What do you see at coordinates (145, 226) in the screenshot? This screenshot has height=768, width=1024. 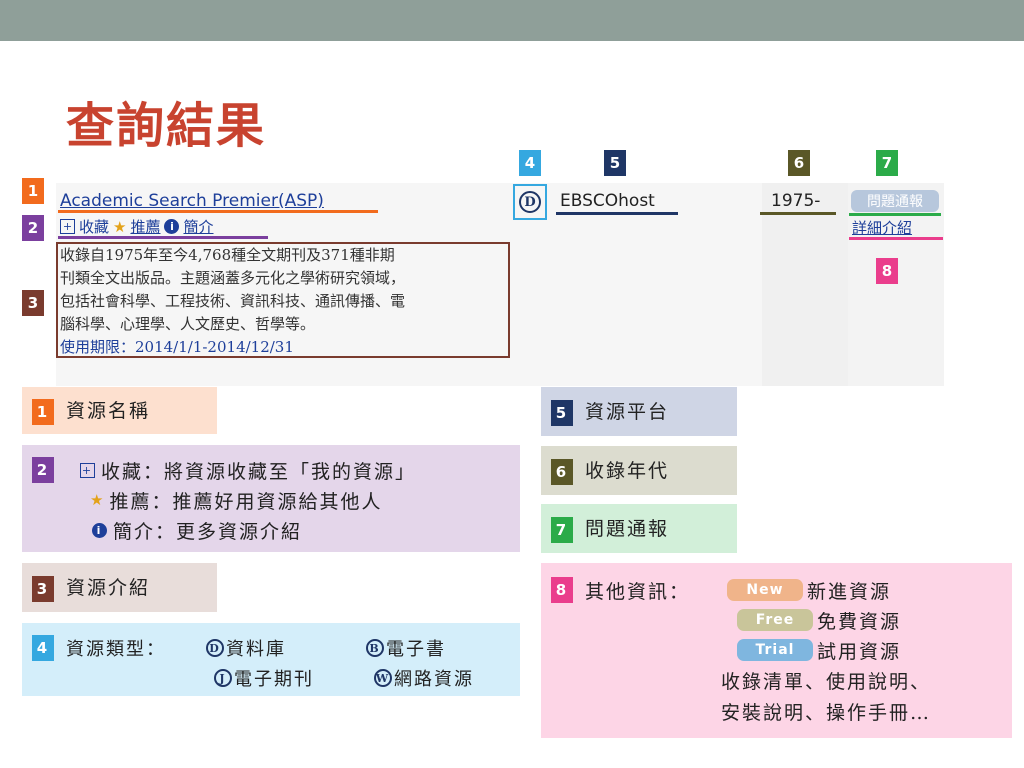 I see `recommend-link: 推薦` at bounding box center [145, 226].